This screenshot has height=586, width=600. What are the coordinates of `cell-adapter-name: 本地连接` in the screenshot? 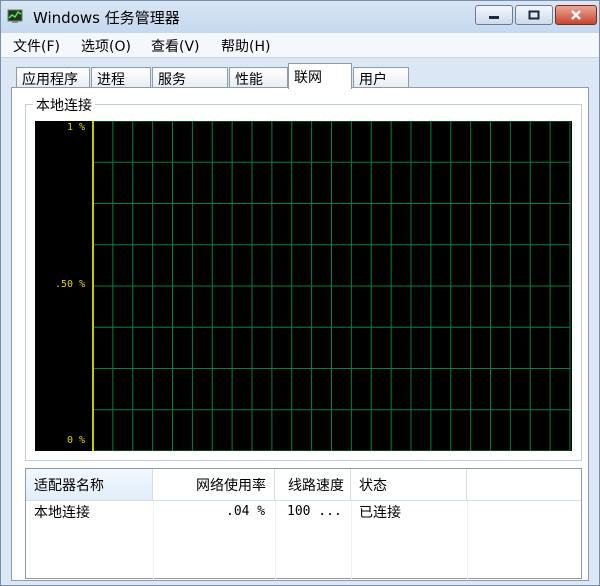 It's located at (62, 513).